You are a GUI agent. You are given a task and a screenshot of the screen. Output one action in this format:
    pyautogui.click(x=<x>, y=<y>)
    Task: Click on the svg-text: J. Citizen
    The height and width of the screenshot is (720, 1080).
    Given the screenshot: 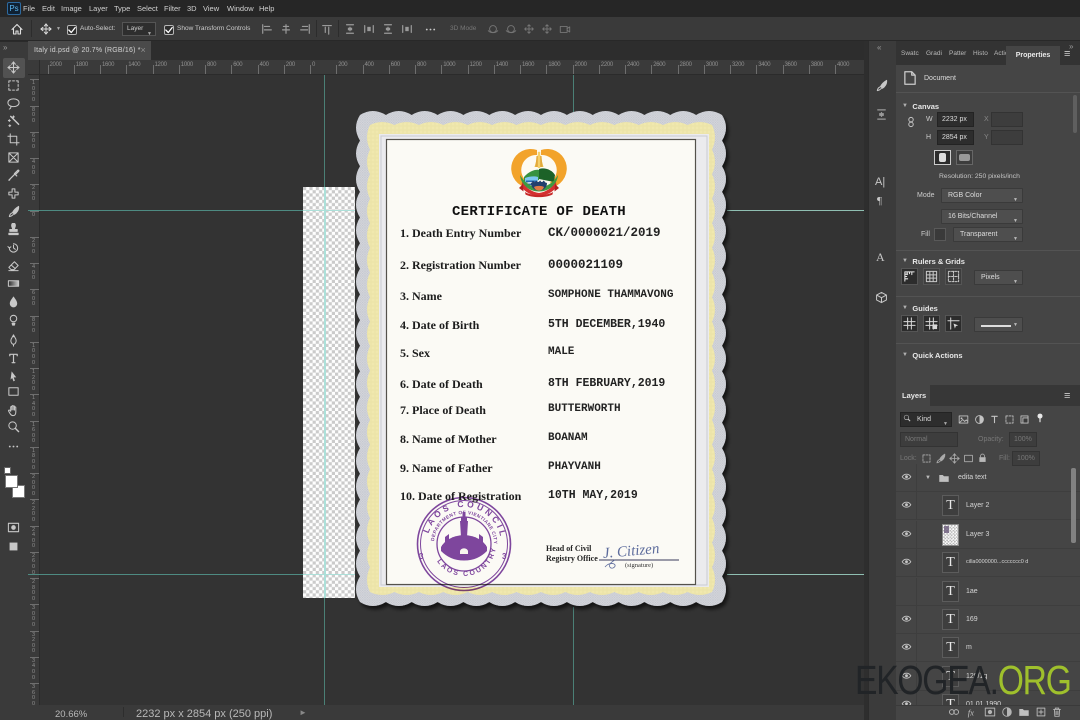 What is the action you would take?
    pyautogui.click(x=631, y=551)
    